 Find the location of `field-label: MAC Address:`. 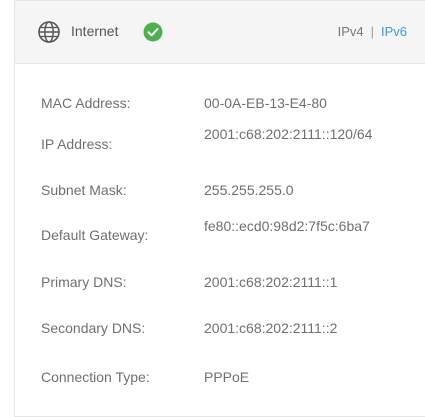

field-label: MAC Address: is located at coordinates (86, 103).